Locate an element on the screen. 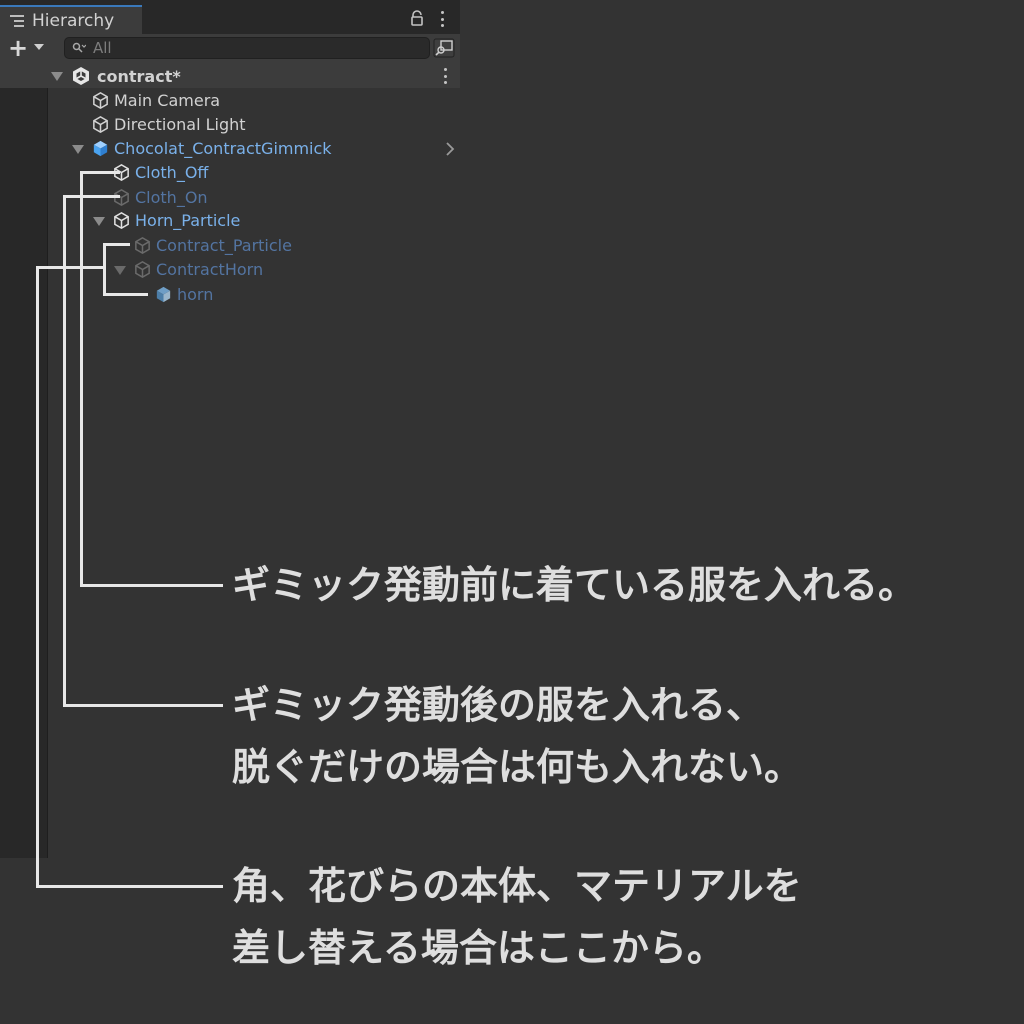 The image size is (1024, 1024). scene-menu-icon is located at coordinates (445, 76).